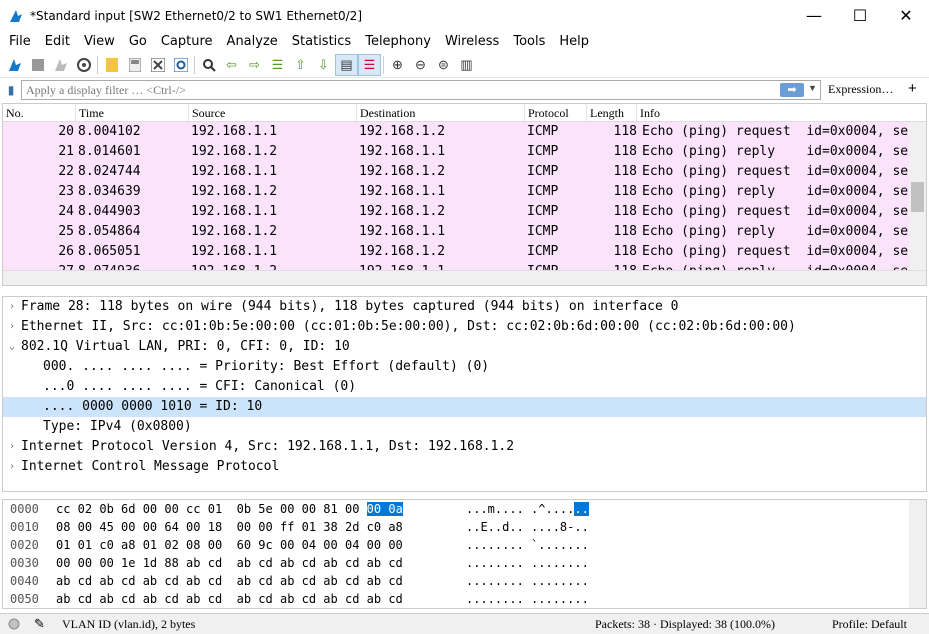 The width and height of the screenshot is (929, 634). Describe the element at coordinates (906, 15) in the screenshot. I see `close-button: ✕` at that location.